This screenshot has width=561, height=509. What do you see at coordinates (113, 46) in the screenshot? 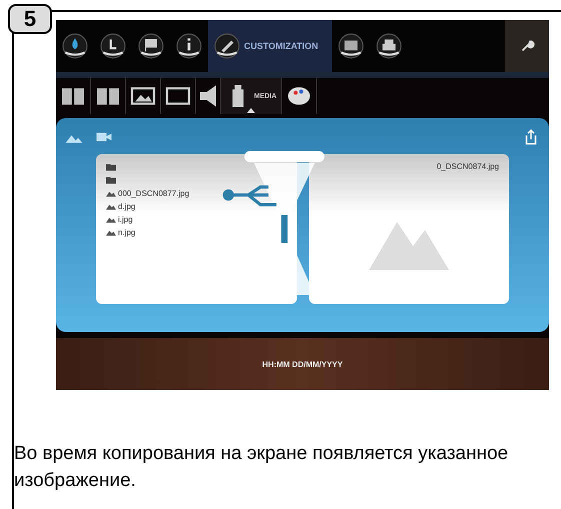
I see `clock-icon` at bounding box center [113, 46].